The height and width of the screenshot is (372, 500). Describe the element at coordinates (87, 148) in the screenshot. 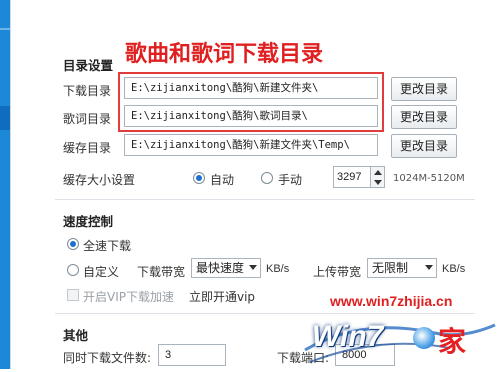

I see `cache-dir-label: 缓存目录` at that location.